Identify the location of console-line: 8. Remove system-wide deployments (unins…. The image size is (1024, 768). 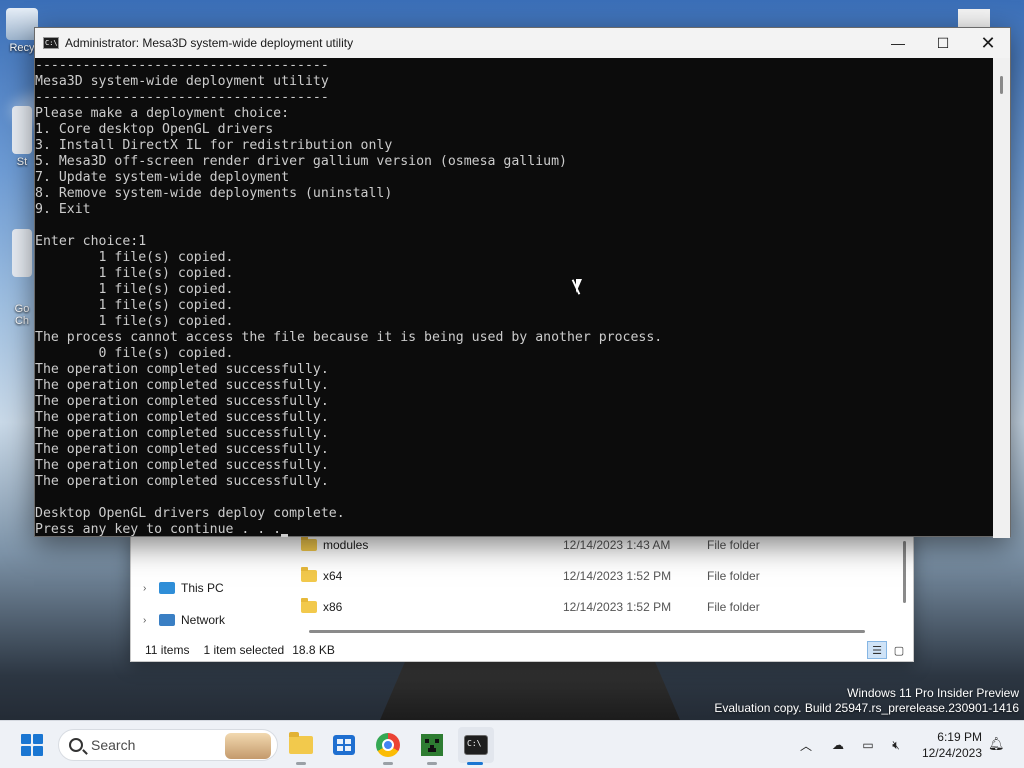
(214, 193).